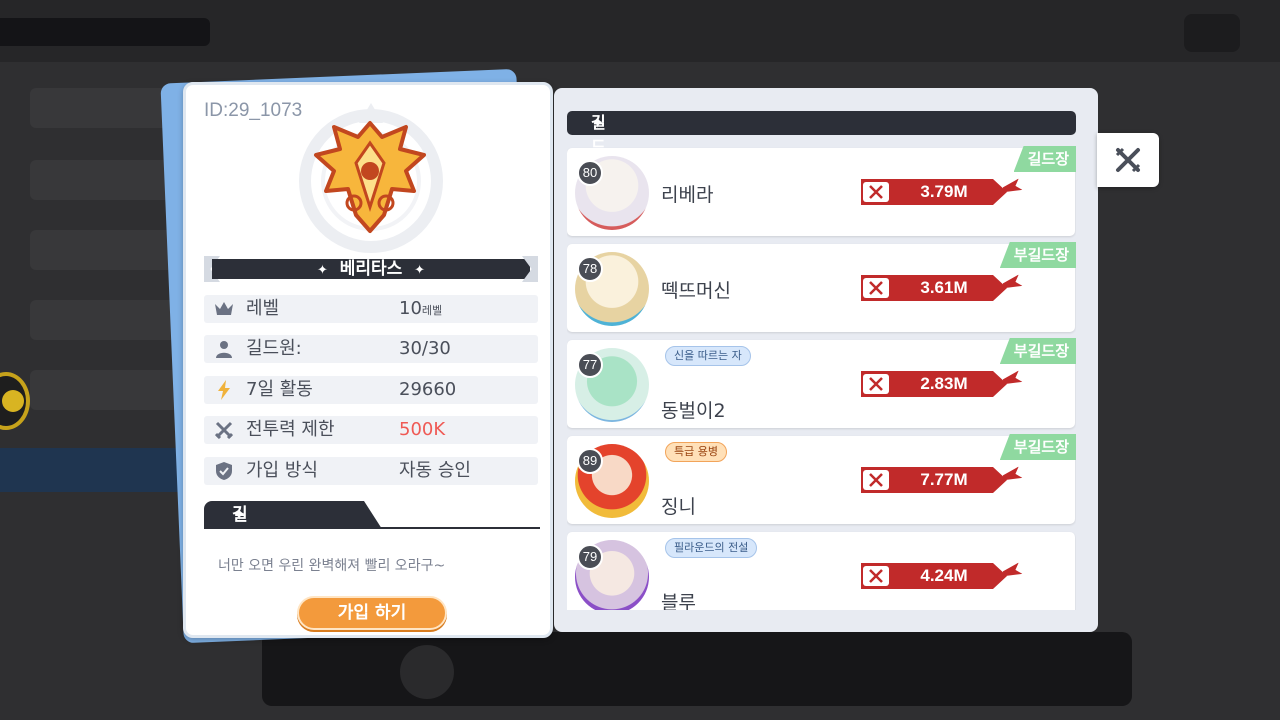 Image resolution: width=1280 pixels, height=720 pixels. I want to click on close-button, so click(1128, 160).